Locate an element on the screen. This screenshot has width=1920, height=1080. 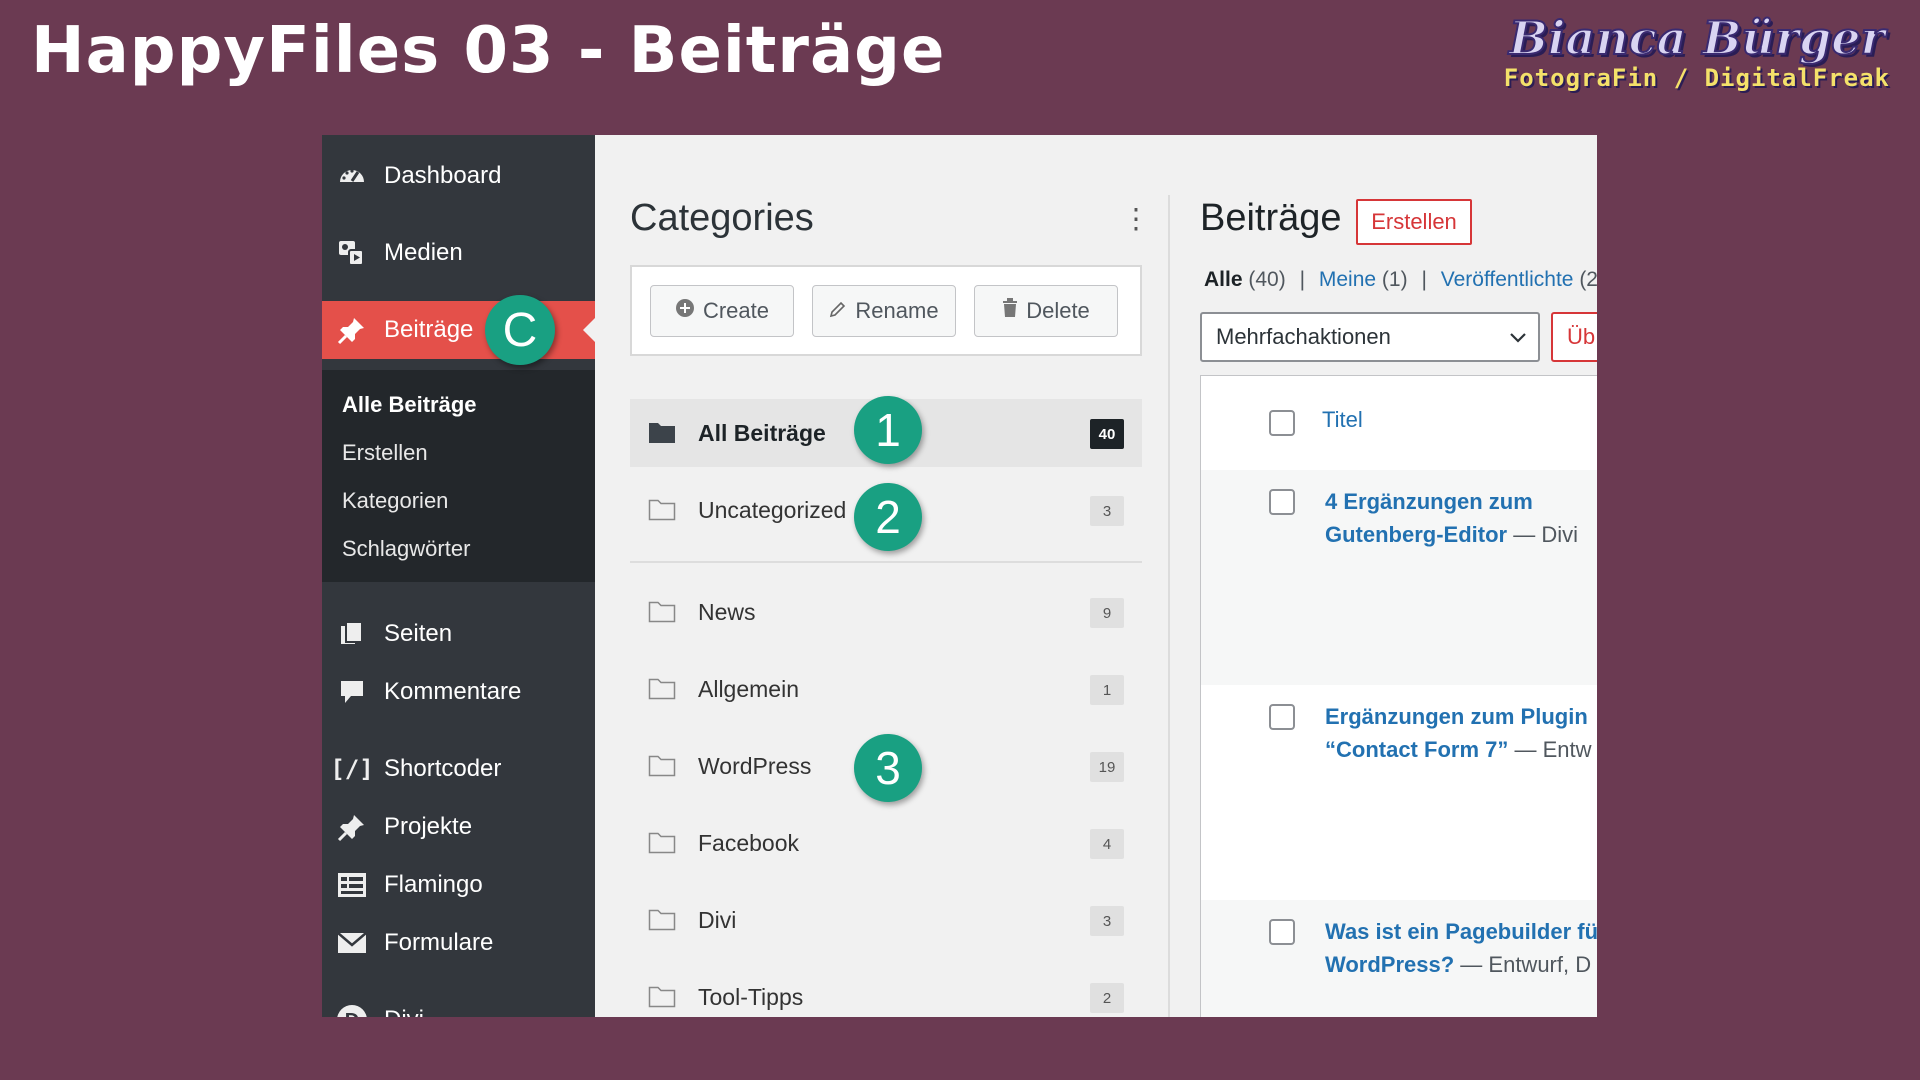
sidebar-item-label: Medien is located at coordinates (423, 252).